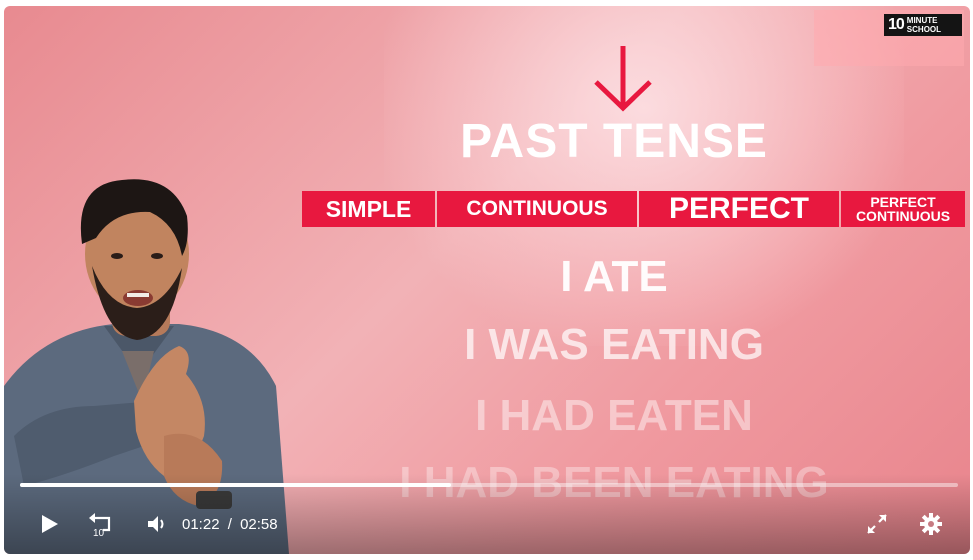  Describe the element at coordinates (614, 276) in the screenshot. I see `sentence-simple: I ATE` at that location.